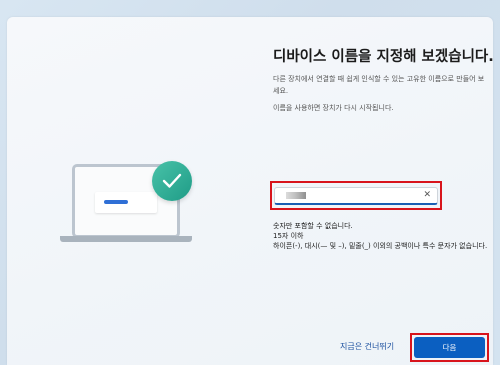  I want to click on rule-item: 15자 이하, so click(288, 236).